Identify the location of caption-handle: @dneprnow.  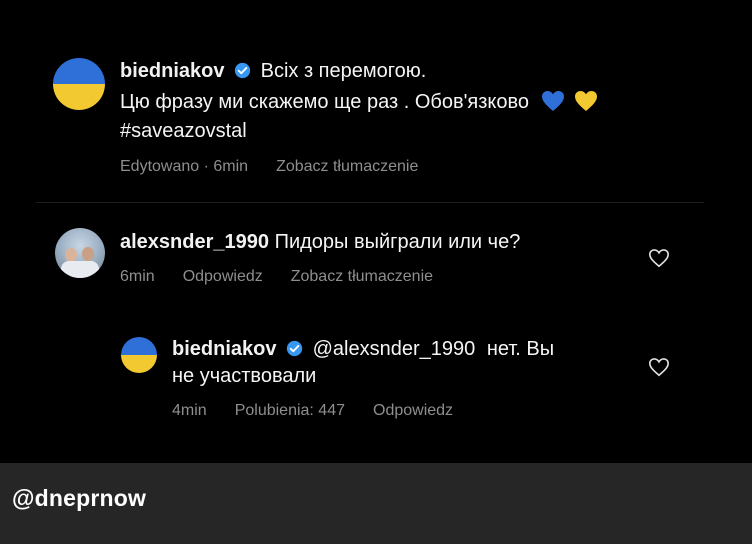
(79, 498).